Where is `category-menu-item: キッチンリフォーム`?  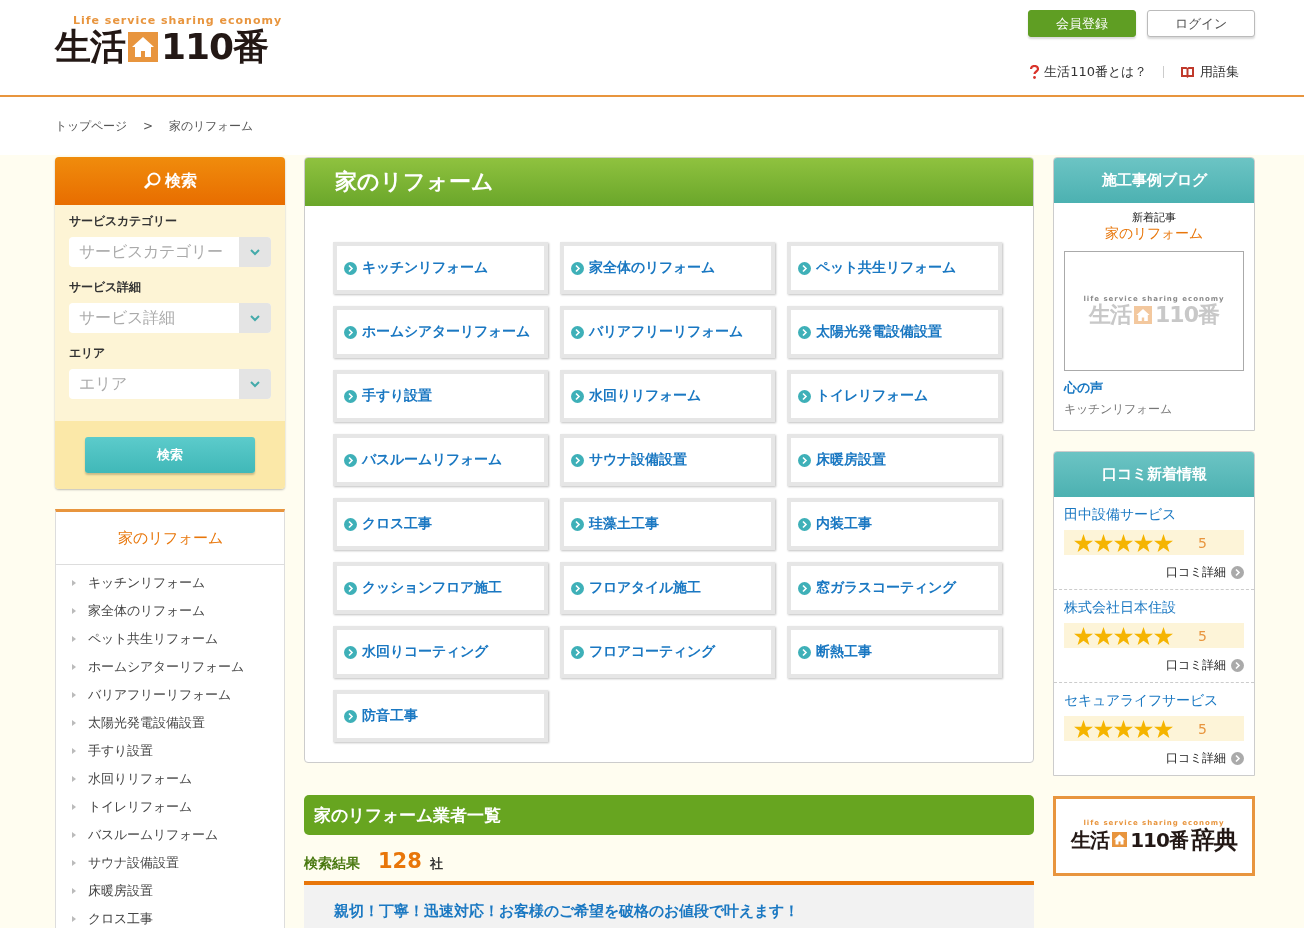 category-menu-item: キッチンリフォーム is located at coordinates (178, 583).